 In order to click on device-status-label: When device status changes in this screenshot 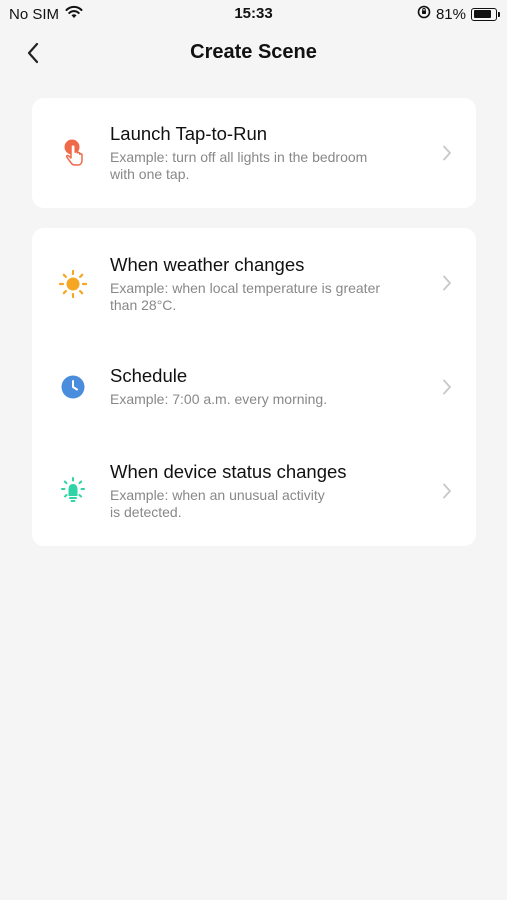, I will do `click(228, 471)`.